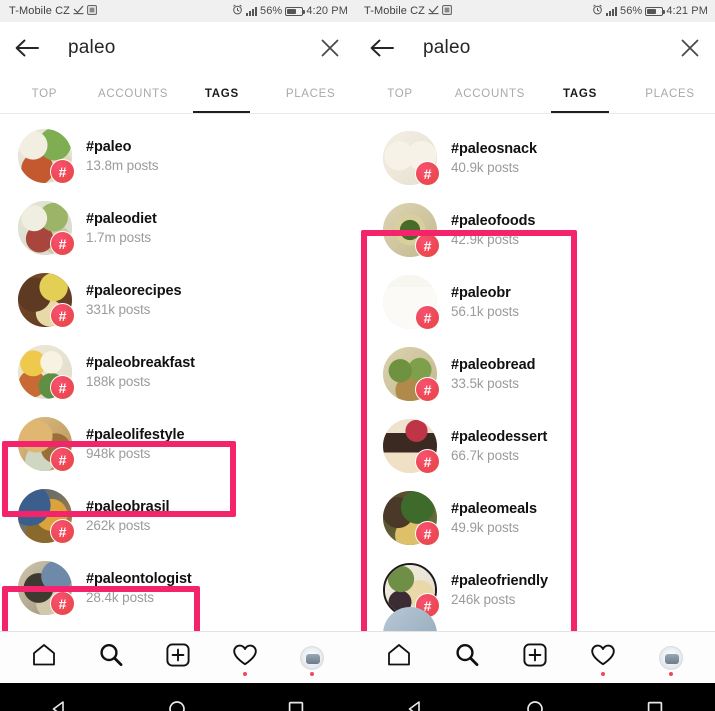  Describe the element at coordinates (177, 588) in the screenshot. I see `list-item: # #paleontologist 28.4k posts` at that location.